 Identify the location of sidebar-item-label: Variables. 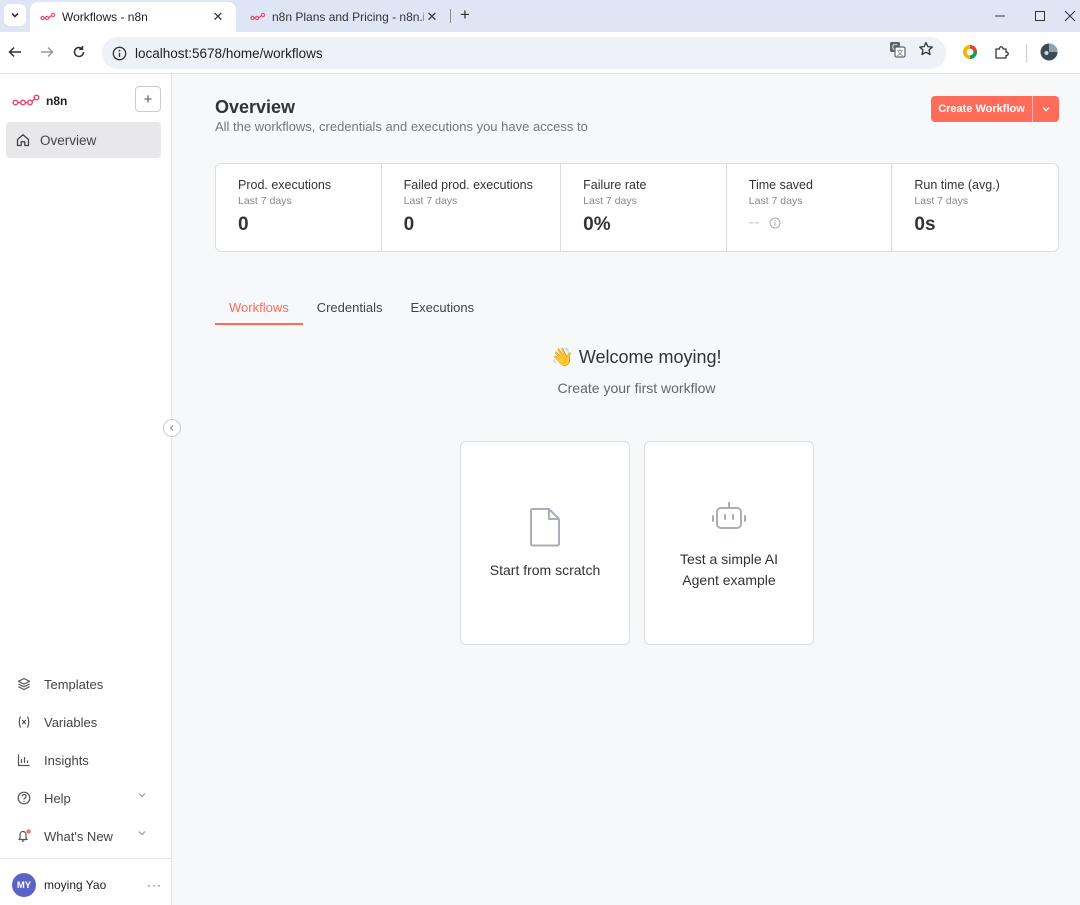
(71, 722).